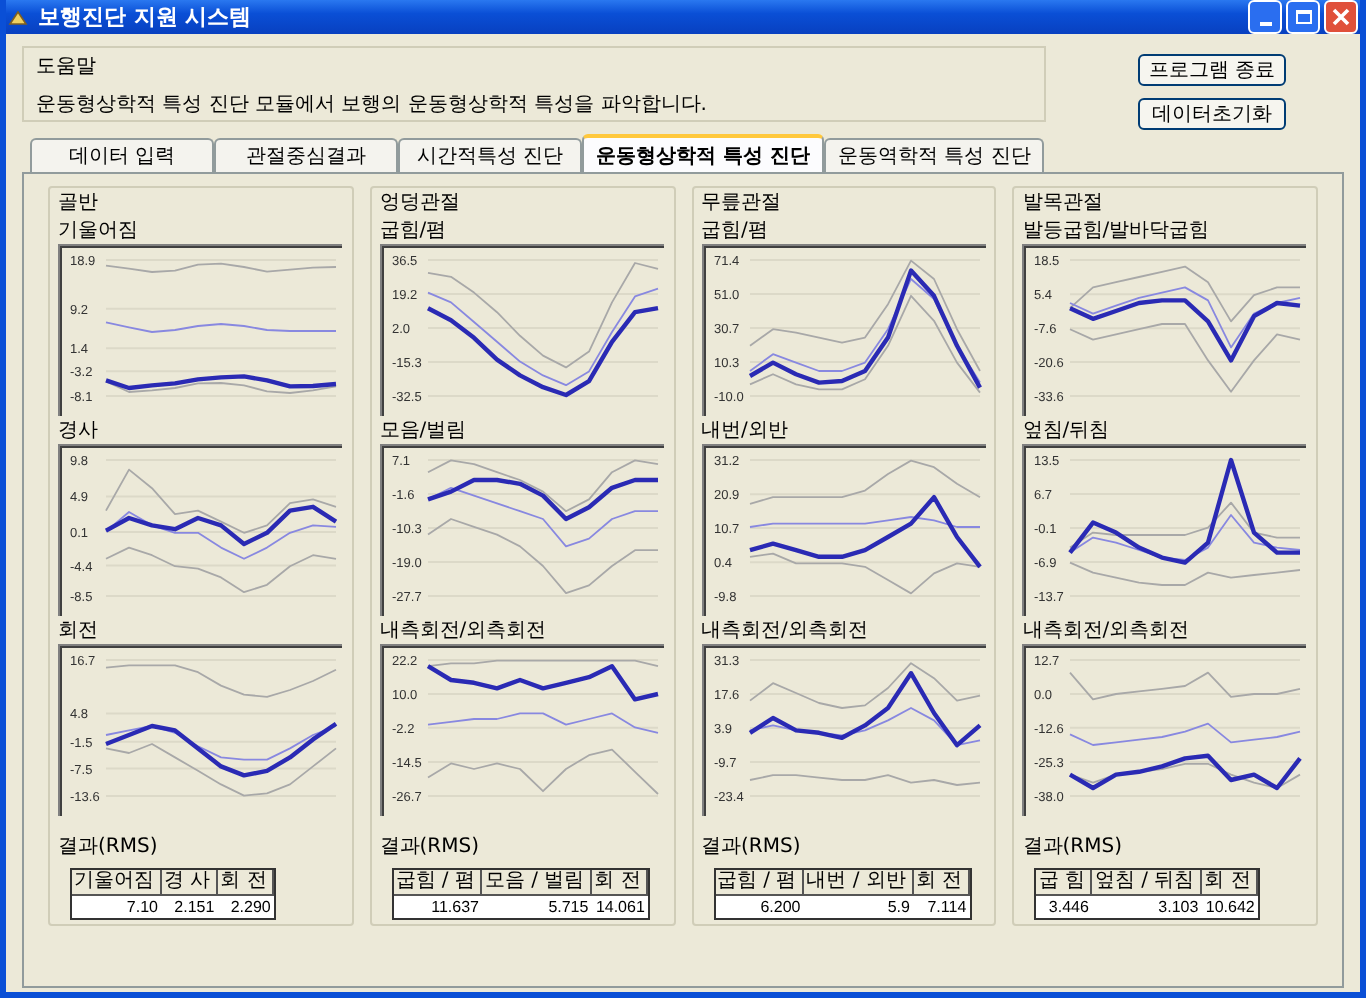  Describe the element at coordinates (1230, 907) in the screenshot. I see `table-cell: 10.642` at that location.